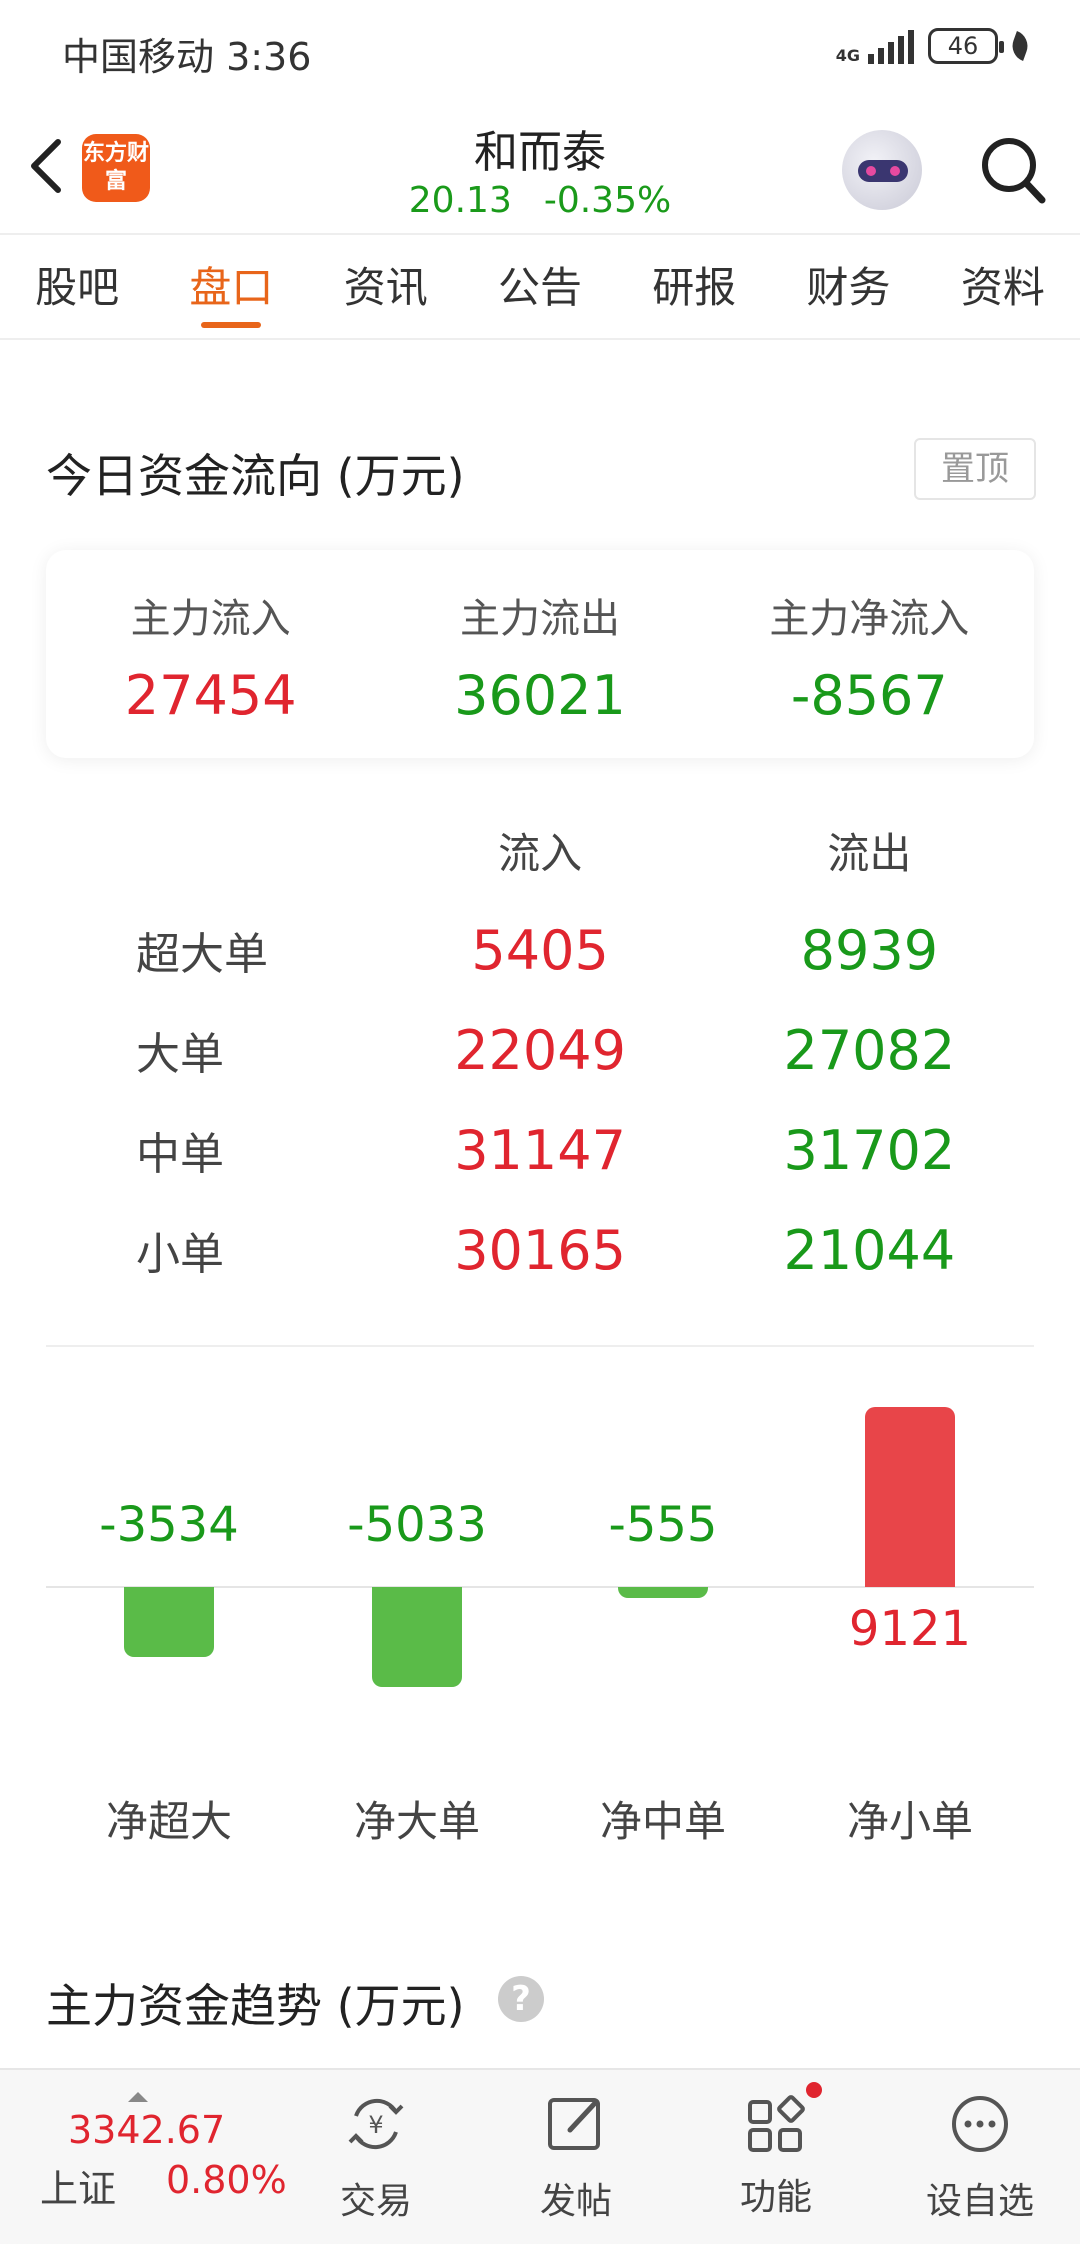 The width and height of the screenshot is (1080, 2244). Describe the element at coordinates (169, 1525) in the screenshot. I see `bar-value-label-0: -3534` at that location.